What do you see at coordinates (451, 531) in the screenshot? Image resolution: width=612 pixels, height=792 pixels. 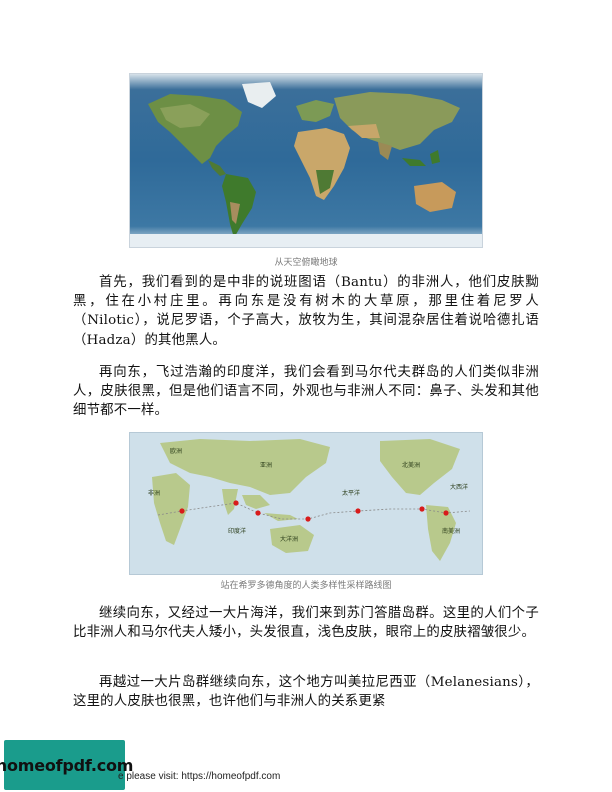 I see `map-label-south-america: 南美洲` at bounding box center [451, 531].